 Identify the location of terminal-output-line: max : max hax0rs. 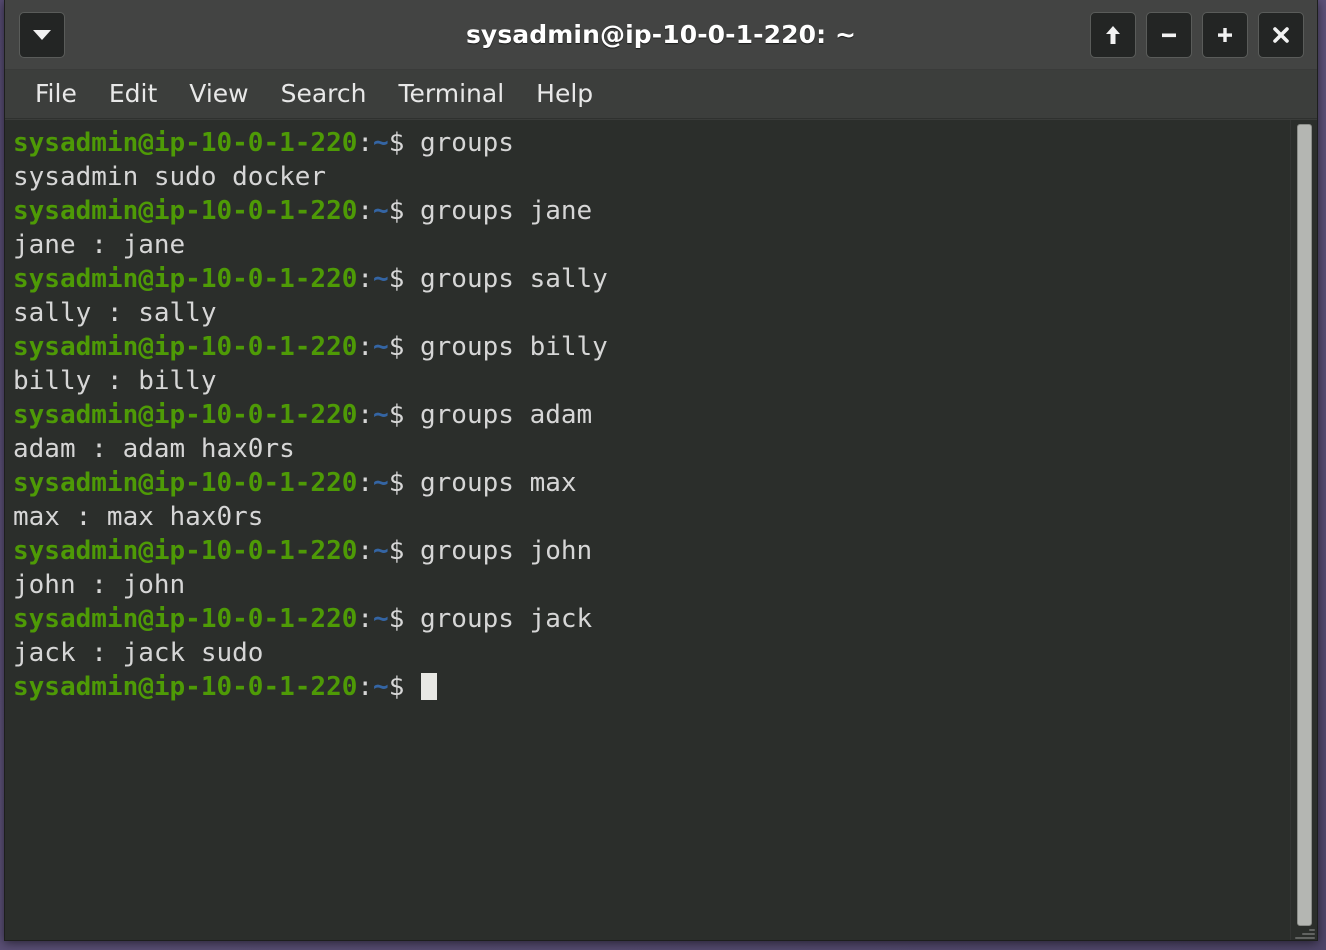
(651, 517).